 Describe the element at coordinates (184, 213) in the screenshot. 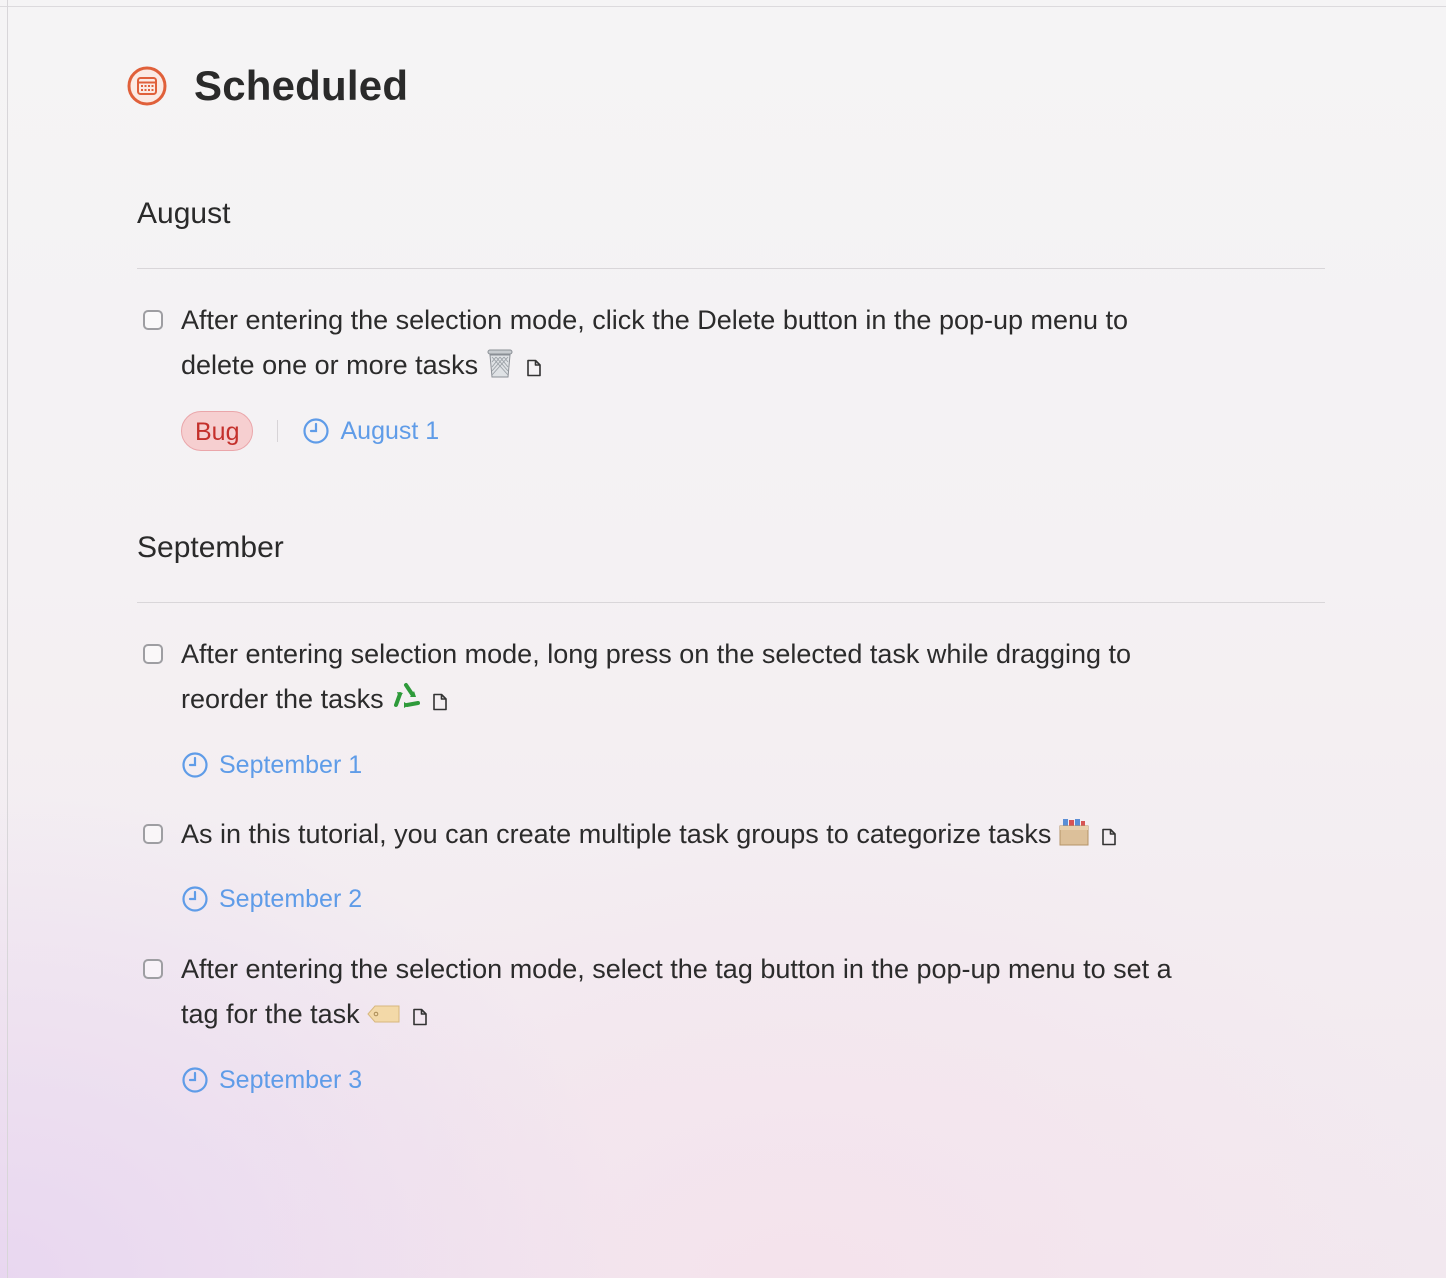

I see `section-title: August` at that location.